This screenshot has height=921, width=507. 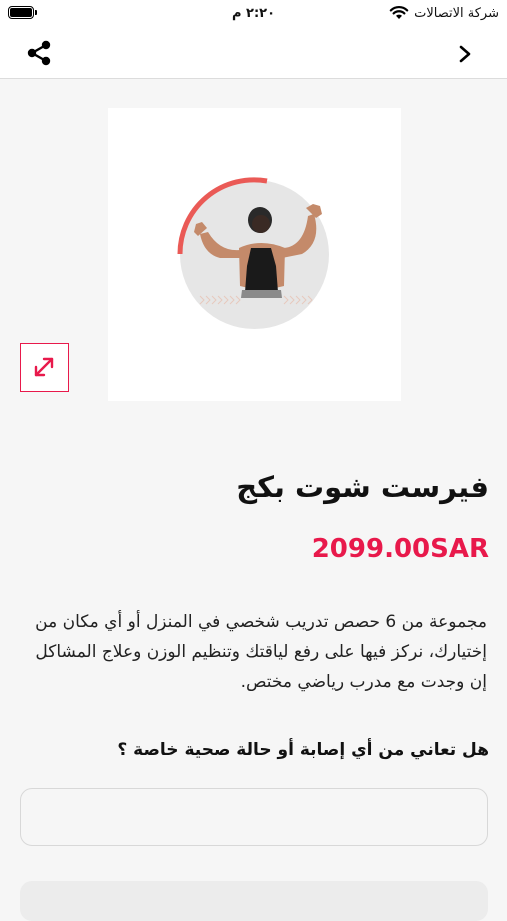 What do you see at coordinates (400, 549) in the screenshot?
I see `product-price: 2099.00SAR` at bounding box center [400, 549].